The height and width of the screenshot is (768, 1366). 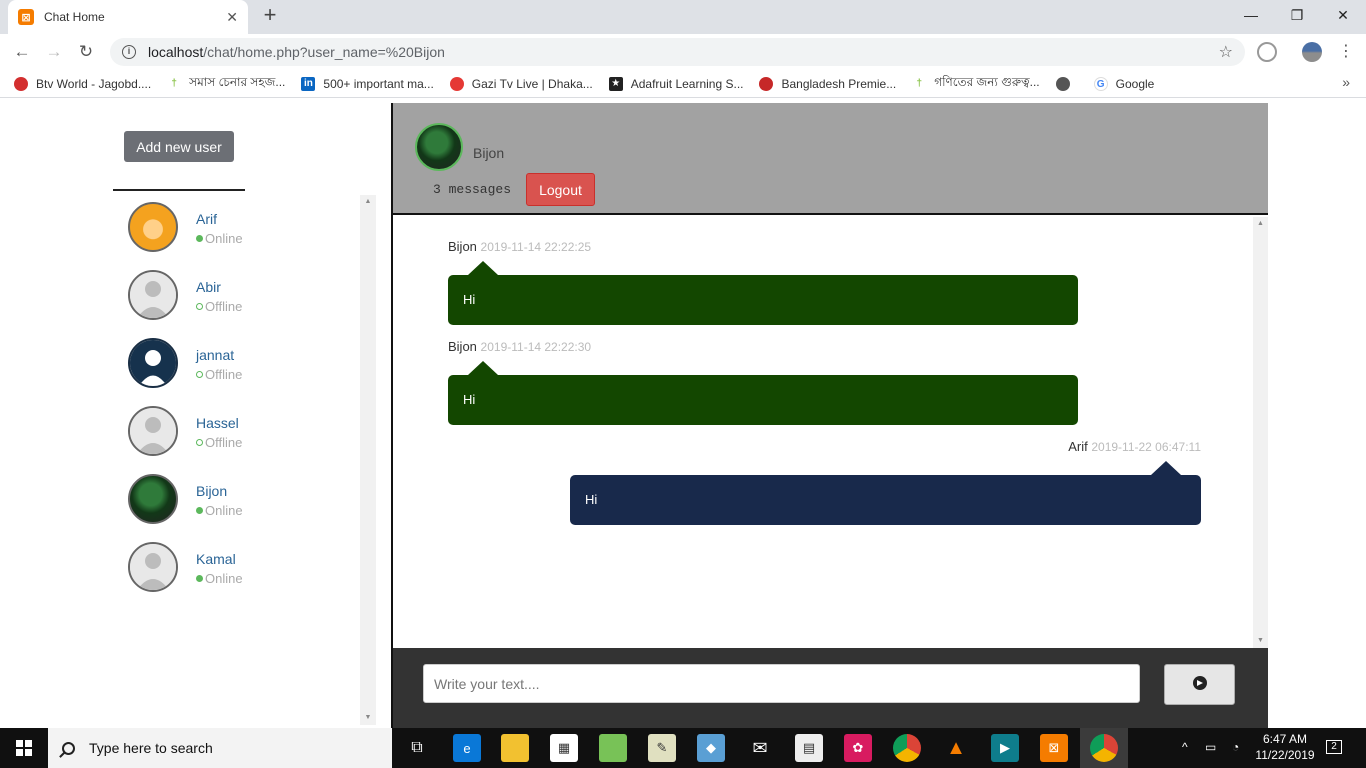 What do you see at coordinates (1297, 15) in the screenshot?
I see `restore-button: ❐` at bounding box center [1297, 15].